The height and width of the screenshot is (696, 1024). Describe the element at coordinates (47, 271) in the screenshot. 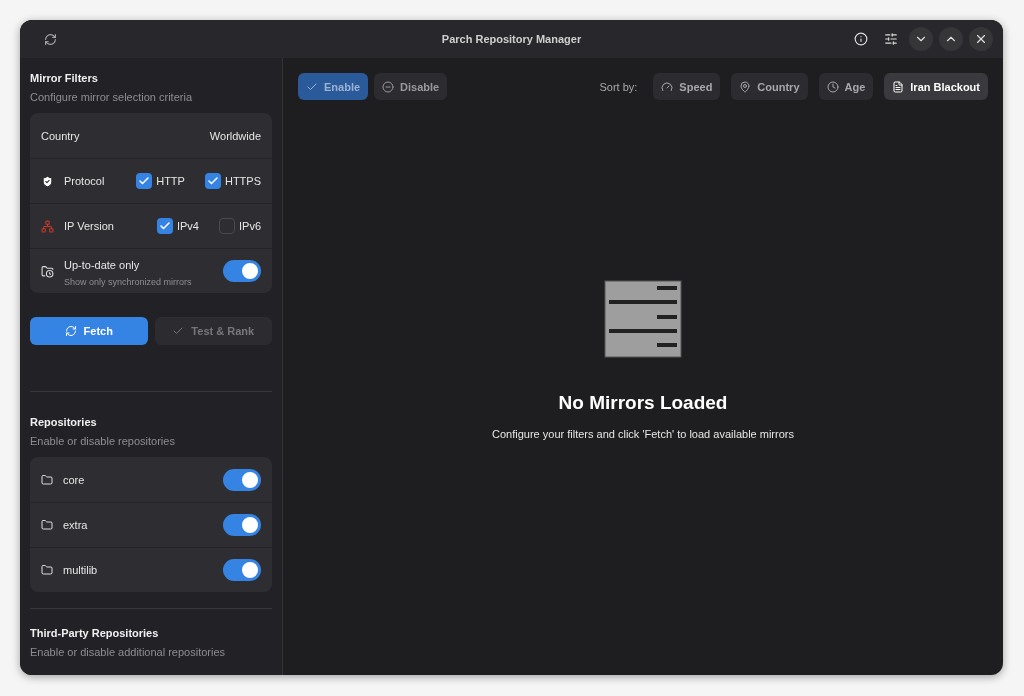

I see `folder-clock-icon` at that location.